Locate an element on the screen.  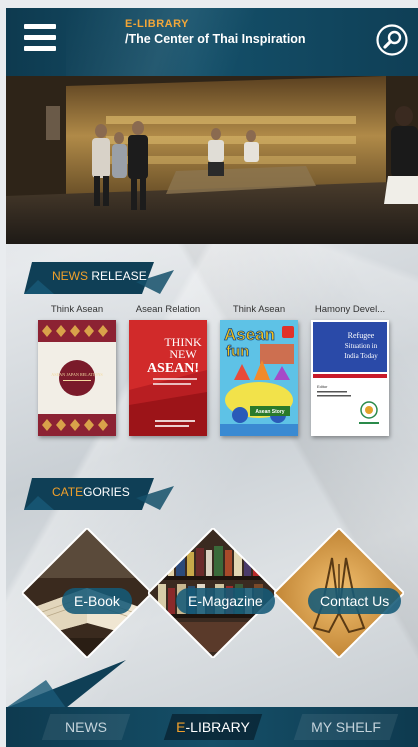
book-cover-text-3: India Today is located at coordinates (361, 356).